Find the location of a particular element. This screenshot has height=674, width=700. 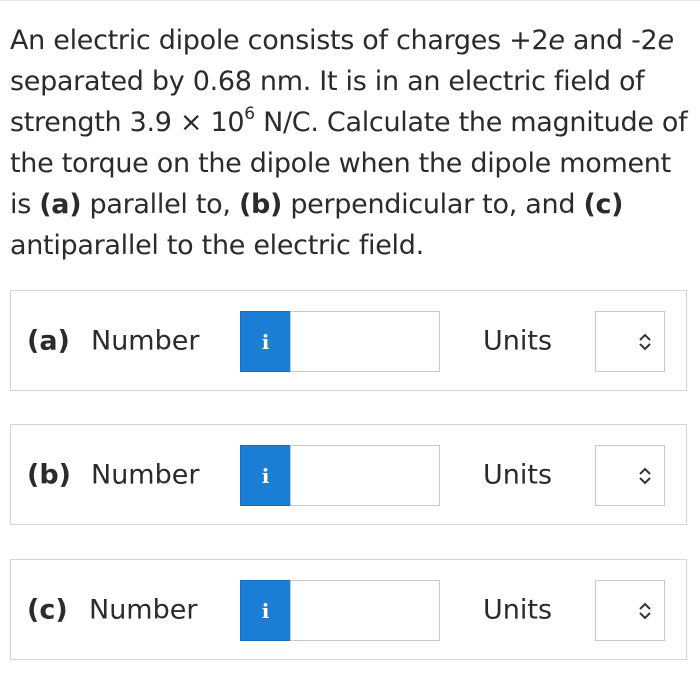

units-label-b: Units is located at coordinates (518, 474).